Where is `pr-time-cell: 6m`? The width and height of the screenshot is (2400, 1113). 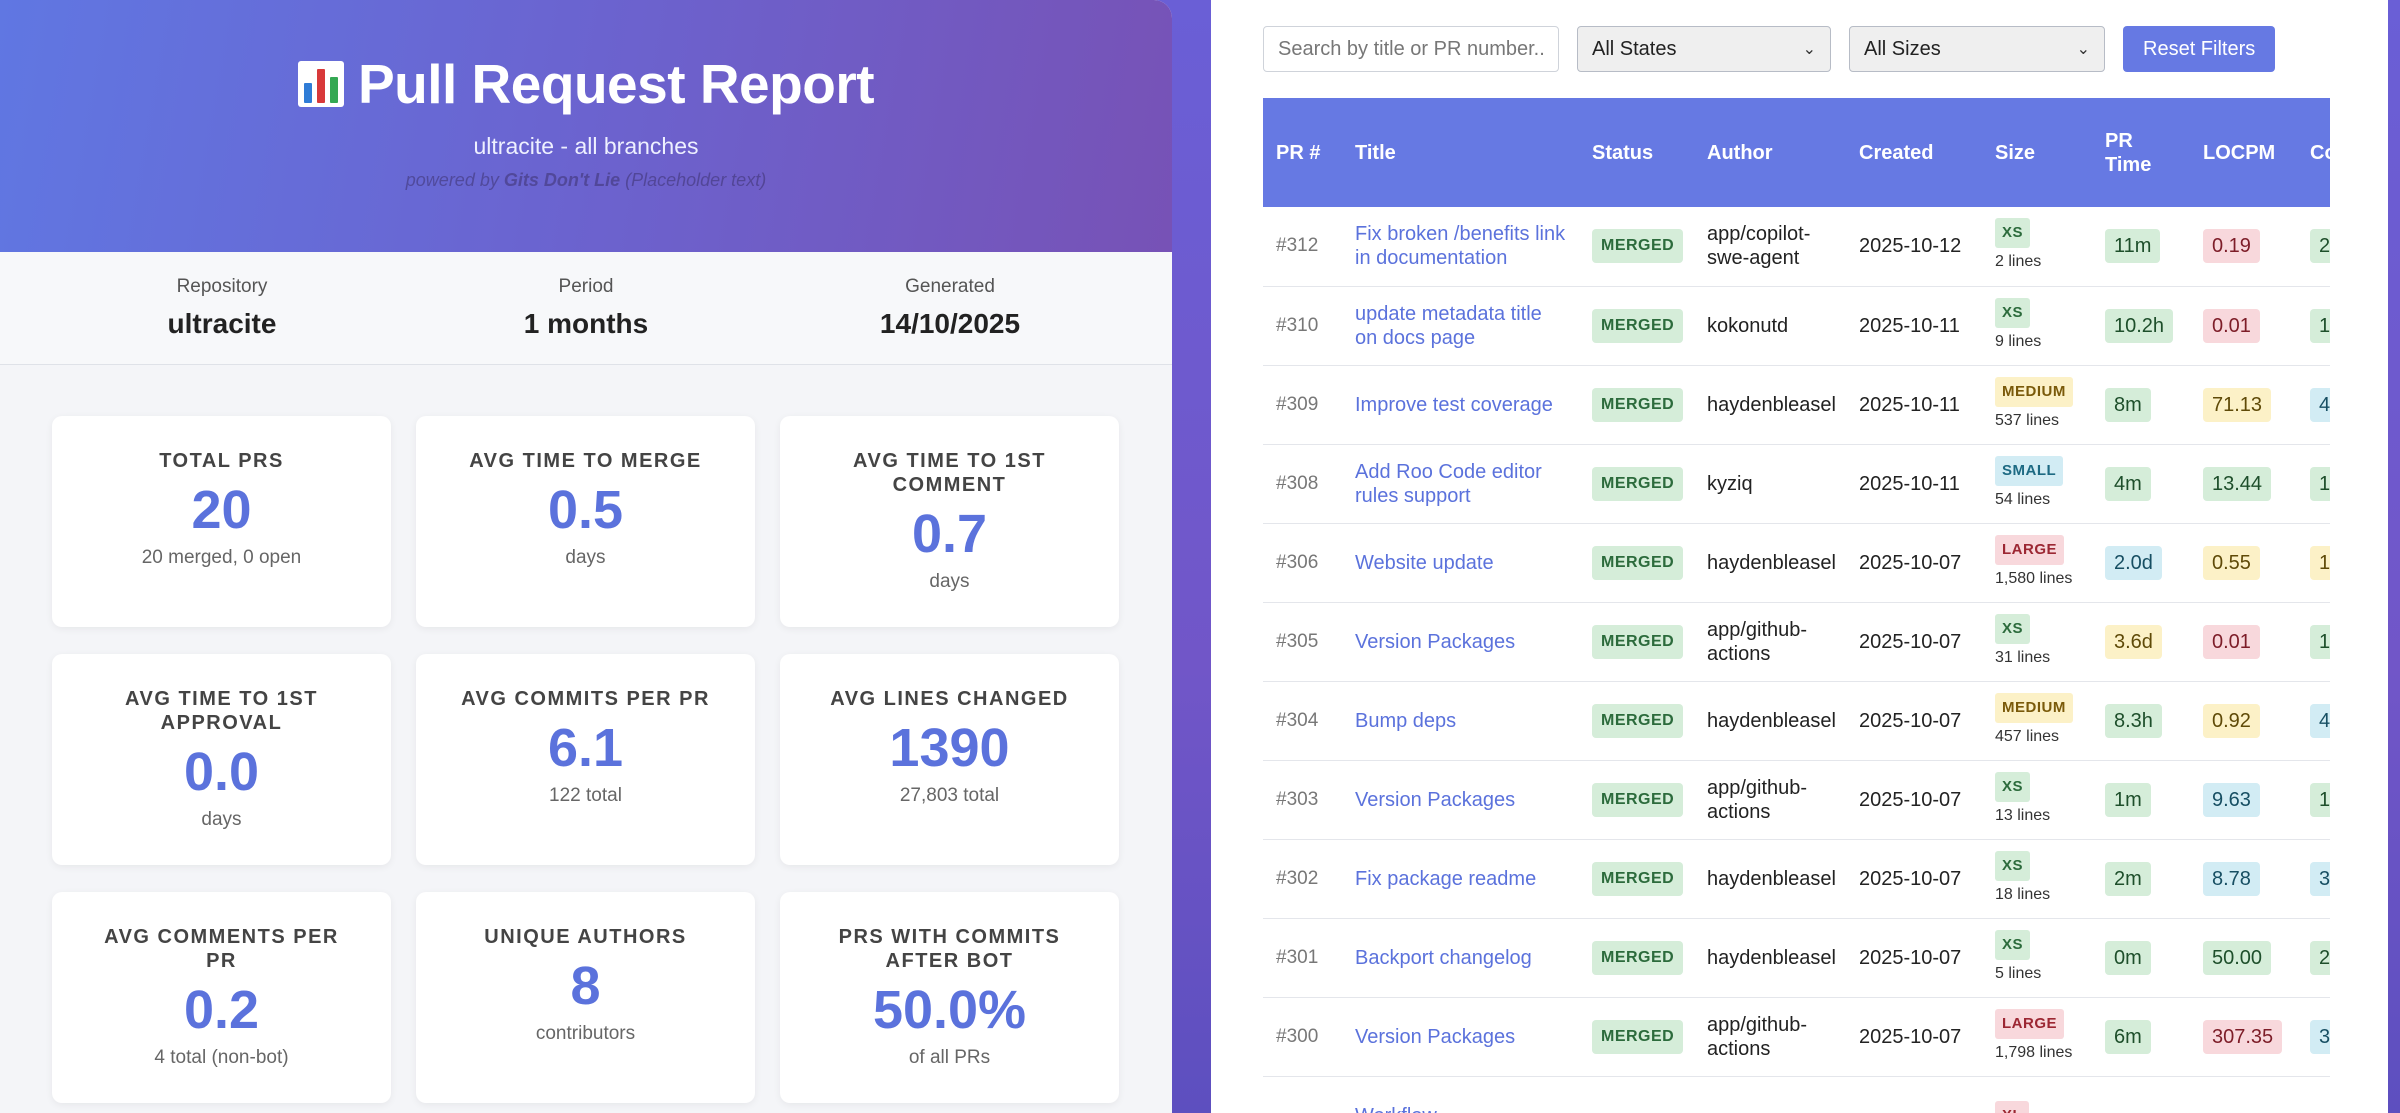 pr-time-cell: 6m is located at coordinates (2141, 1037).